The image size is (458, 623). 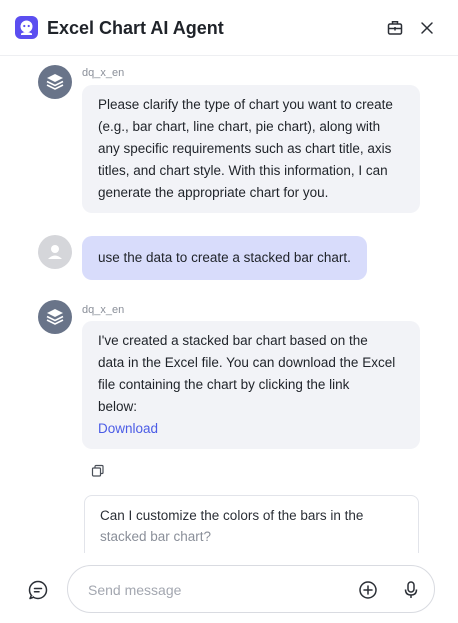 I want to click on close-icon, so click(x=427, y=28).